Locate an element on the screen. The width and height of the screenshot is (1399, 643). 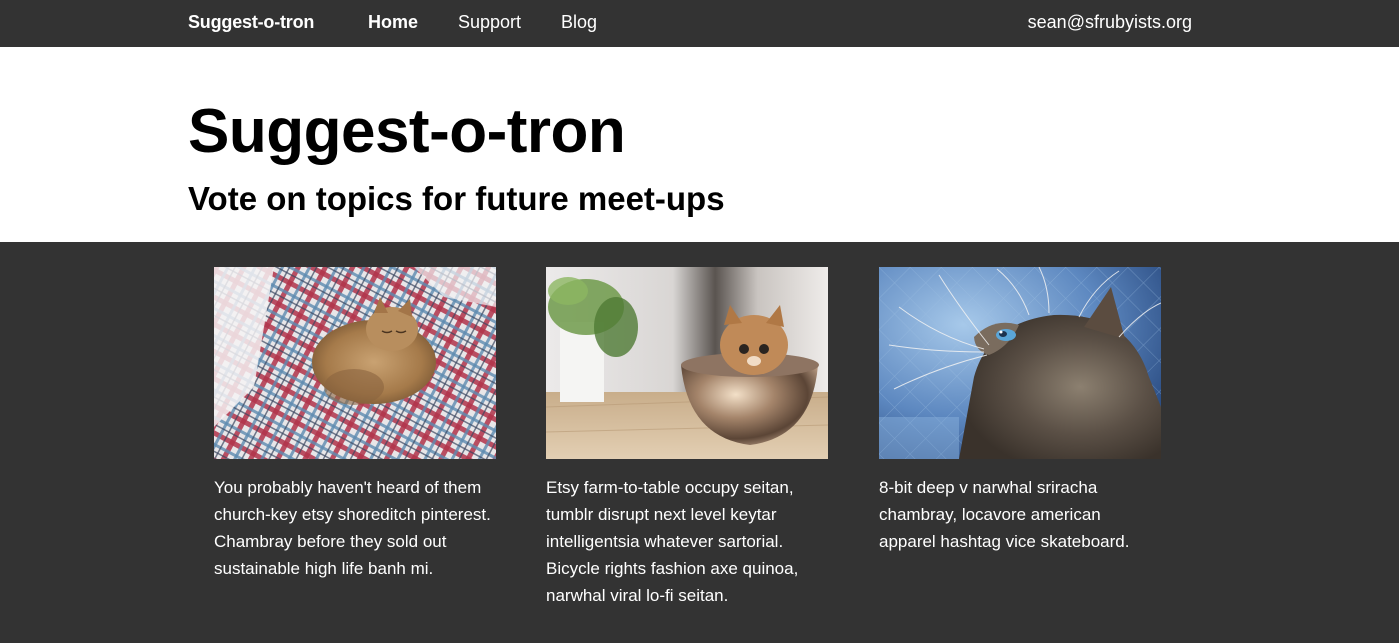
kitten-in-plaid-shirt-image is located at coordinates (355, 363).